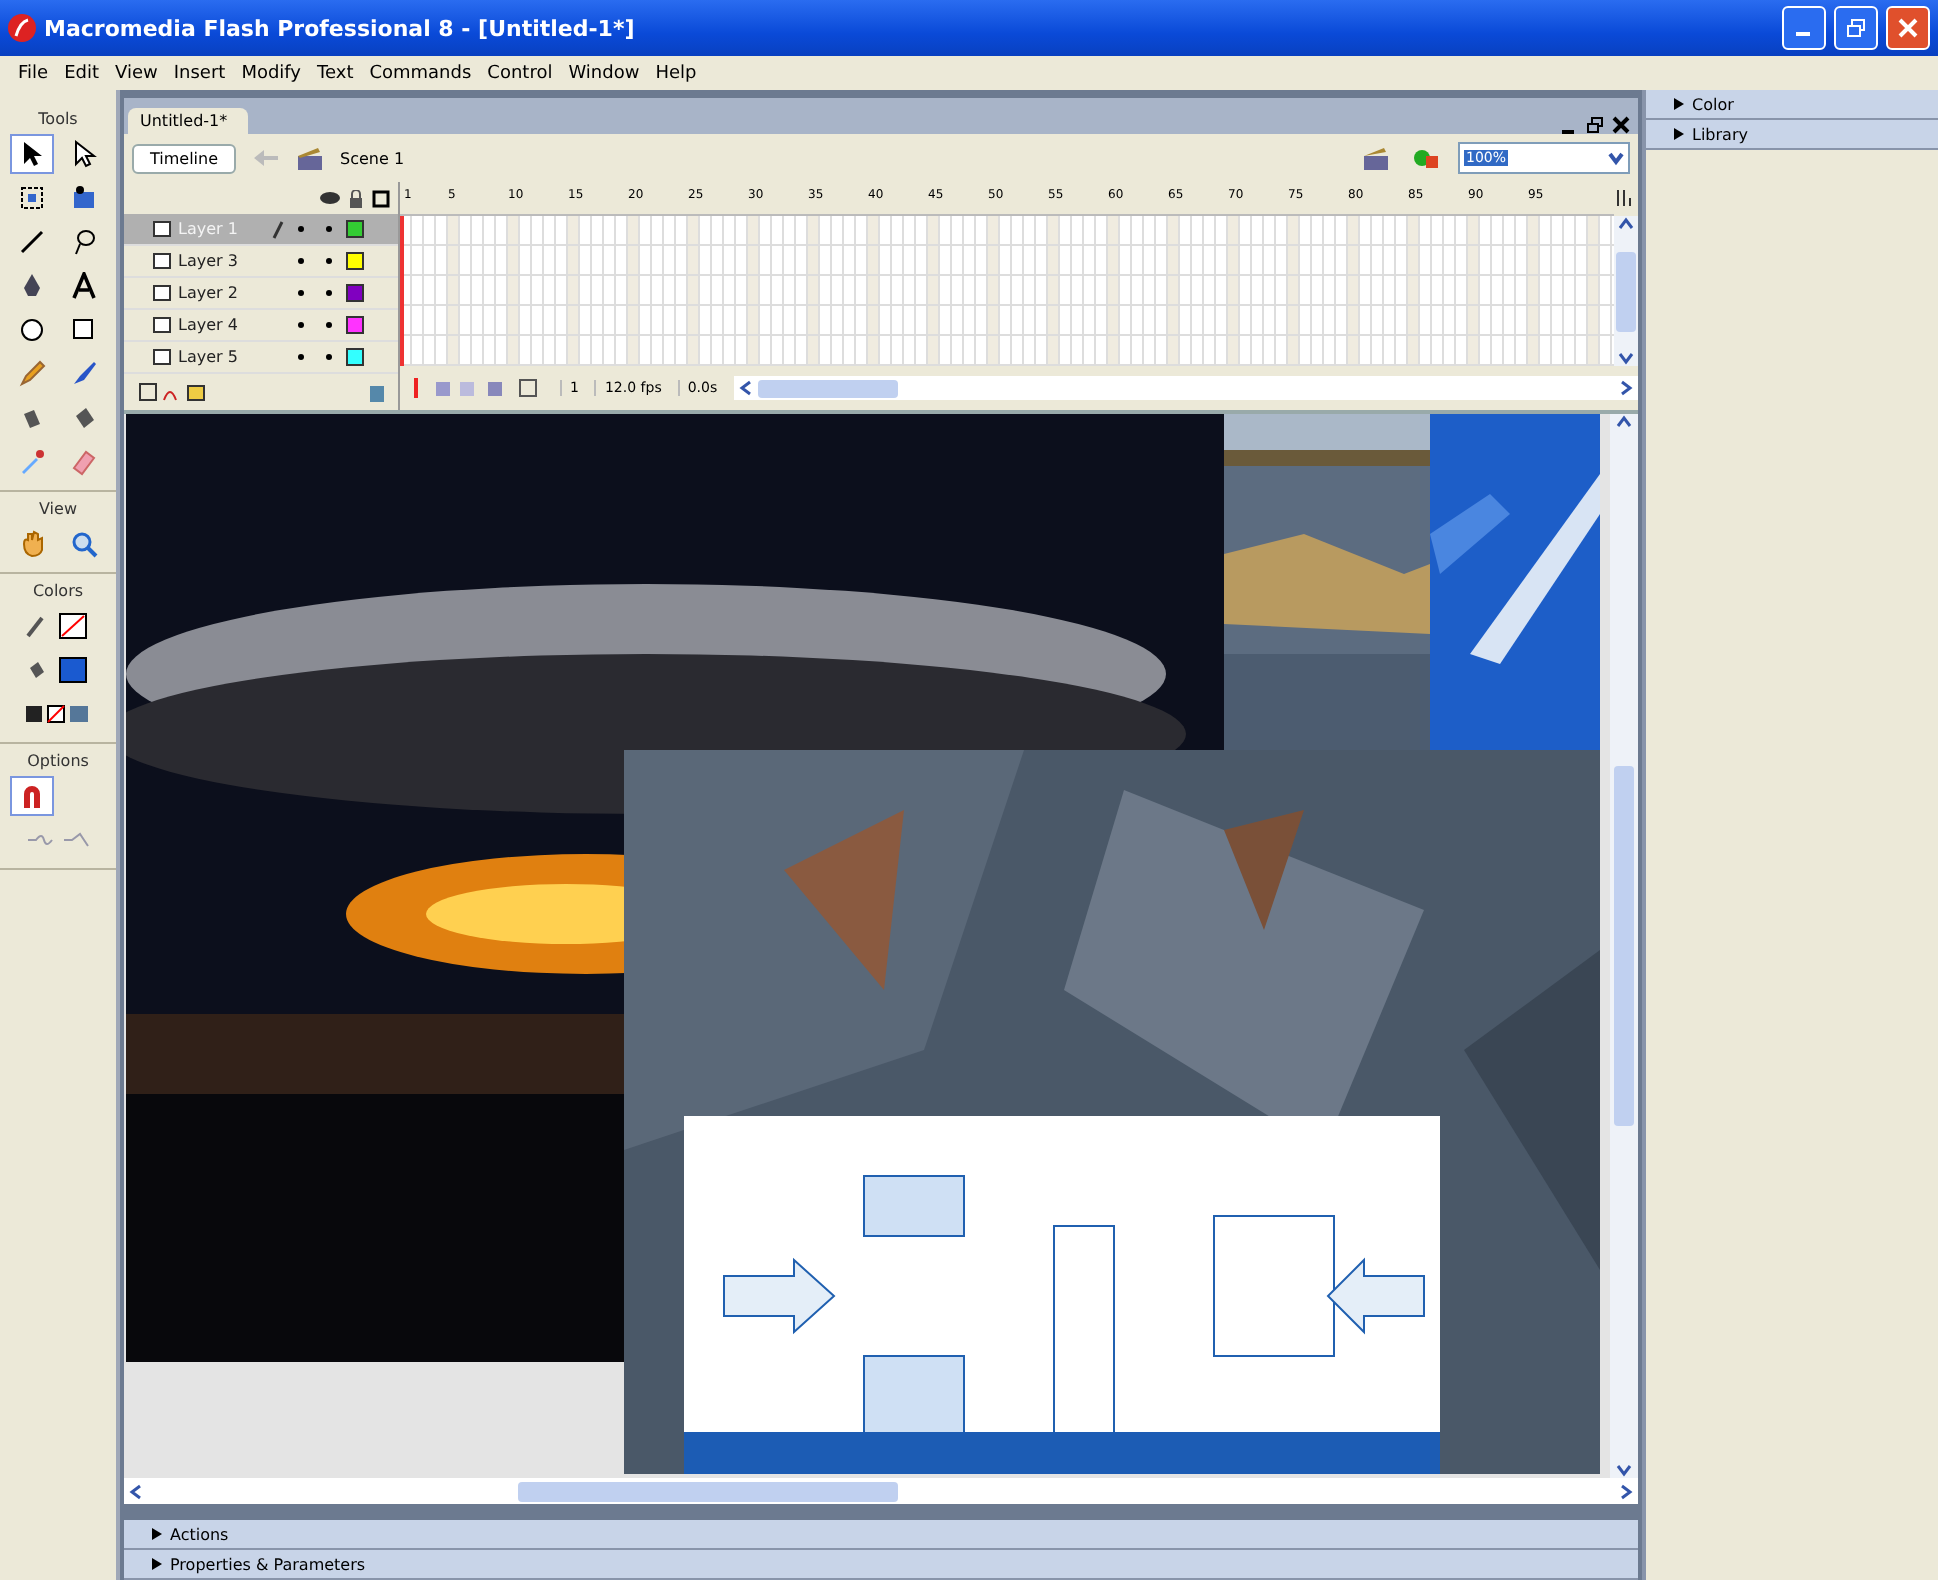 The height and width of the screenshot is (1580, 1938). I want to click on menu-item: Window, so click(604, 73).